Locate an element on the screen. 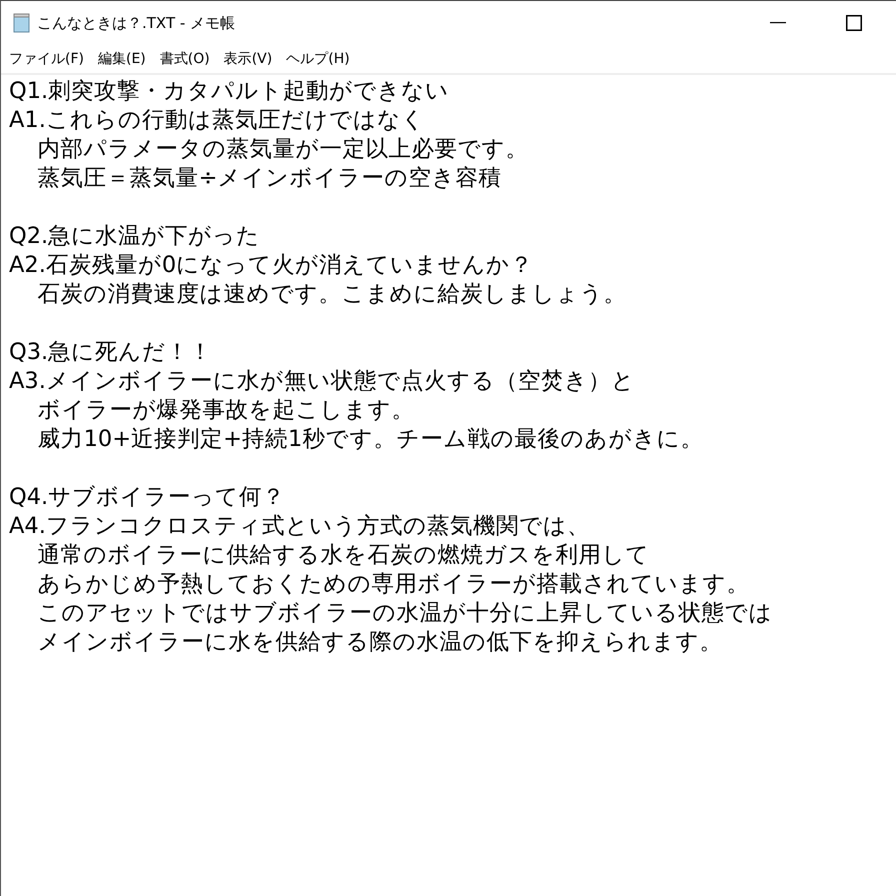 The image size is (896, 896). menu-item: 表示(V) is located at coordinates (248, 59).